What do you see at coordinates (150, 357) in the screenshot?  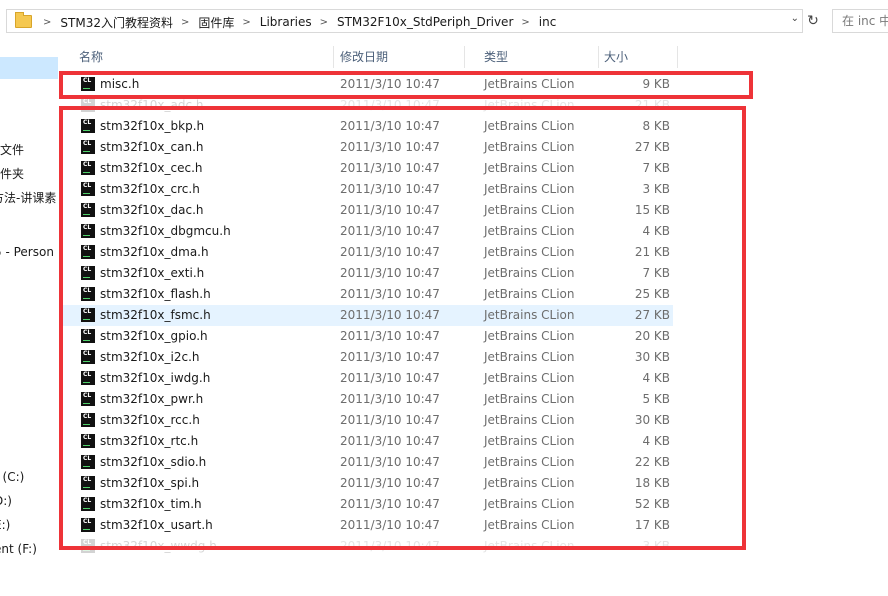 I see `file-name: stm32f10x_i2c.h` at bounding box center [150, 357].